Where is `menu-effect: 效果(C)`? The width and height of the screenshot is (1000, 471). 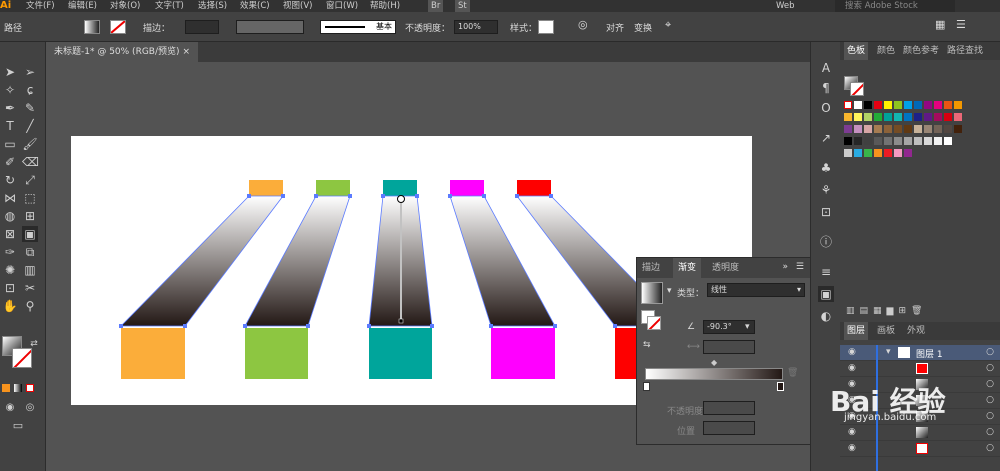
menu-effect: 效果(C) is located at coordinates (255, 6).